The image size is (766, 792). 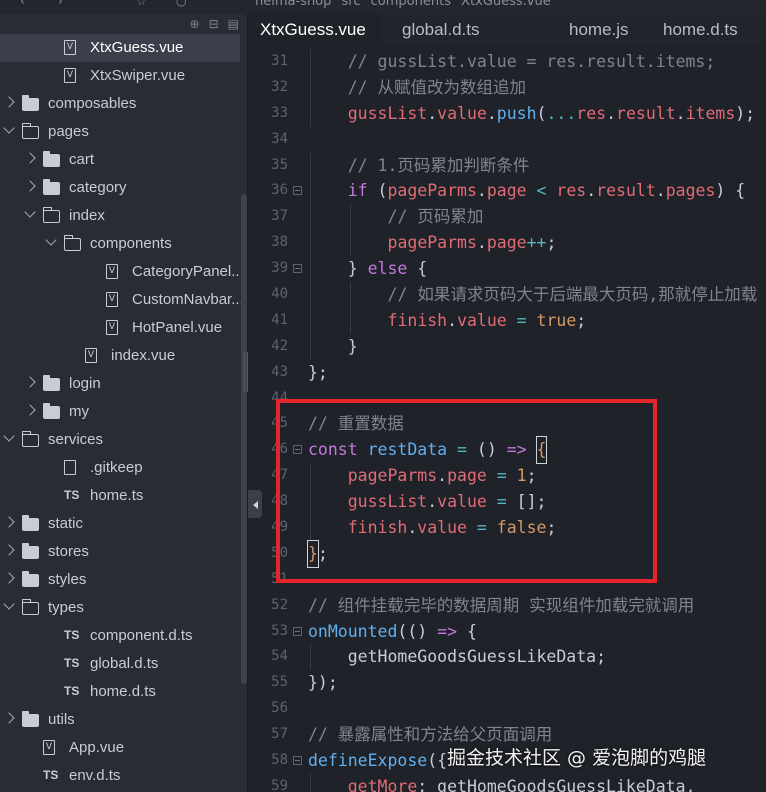 I want to click on line-number: 37, so click(x=279, y=216).